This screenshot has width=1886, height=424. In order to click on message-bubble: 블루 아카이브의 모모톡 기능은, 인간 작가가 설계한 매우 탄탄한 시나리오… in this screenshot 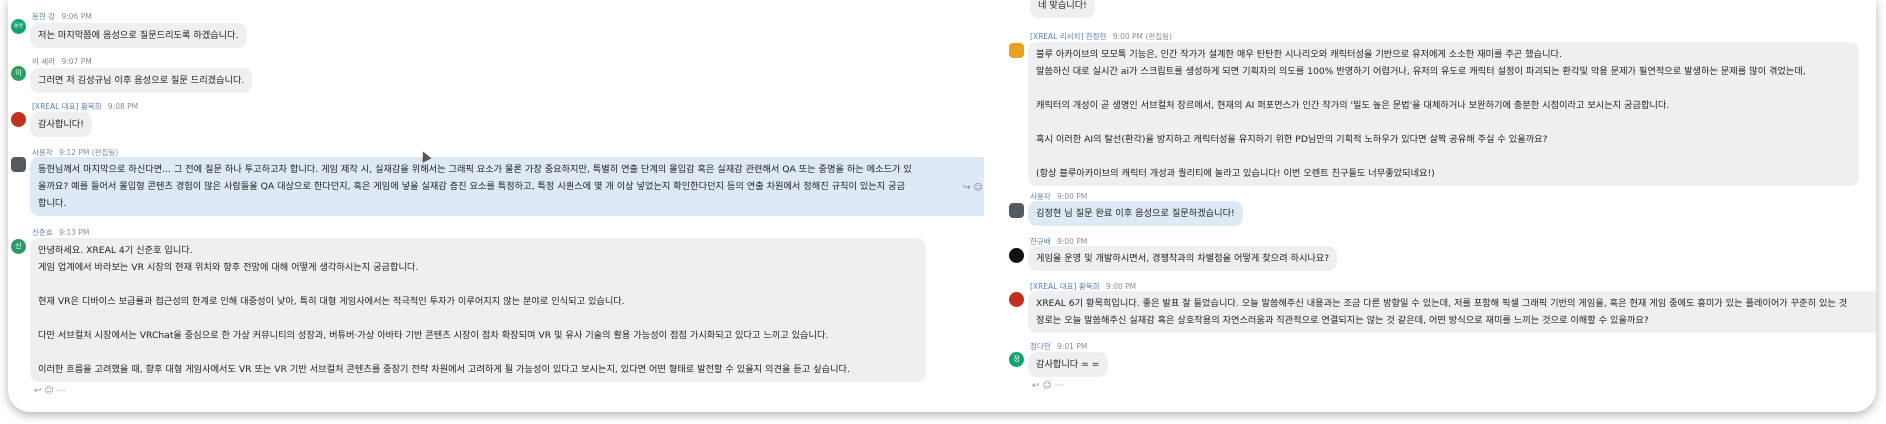, I will do `click(1443, 114)`.